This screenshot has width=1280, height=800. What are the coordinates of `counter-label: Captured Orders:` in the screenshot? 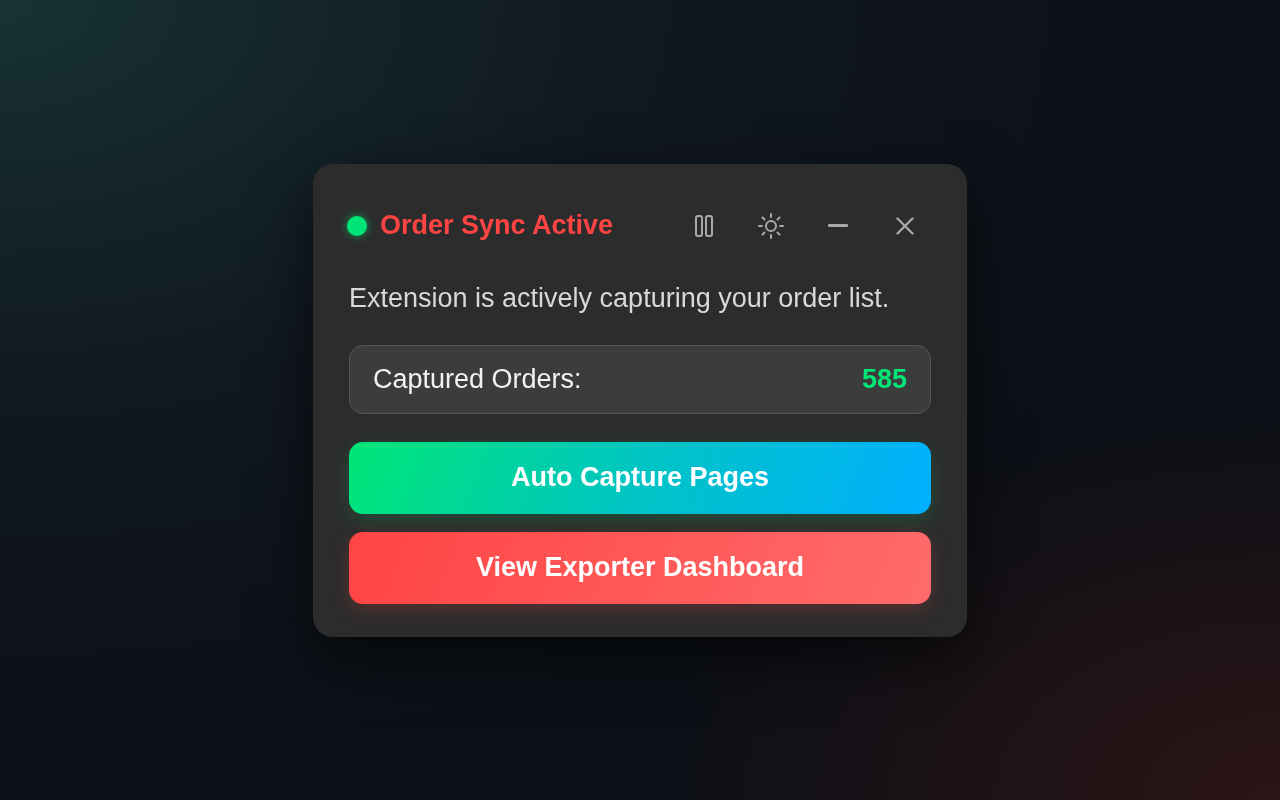 It's located at (477, 379).